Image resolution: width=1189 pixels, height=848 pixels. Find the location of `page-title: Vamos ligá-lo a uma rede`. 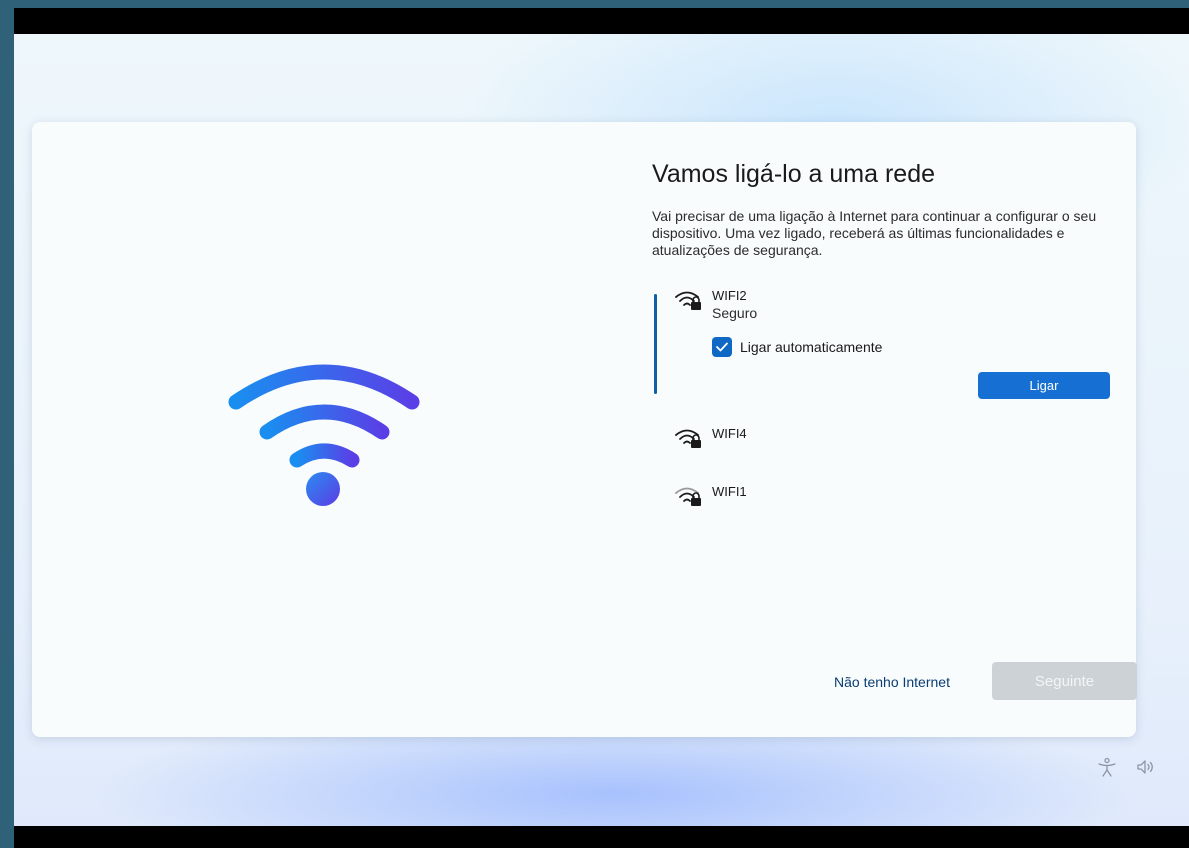

page-title: Vamos ligá-lo a uma rede is located at coordinates (794, 174).